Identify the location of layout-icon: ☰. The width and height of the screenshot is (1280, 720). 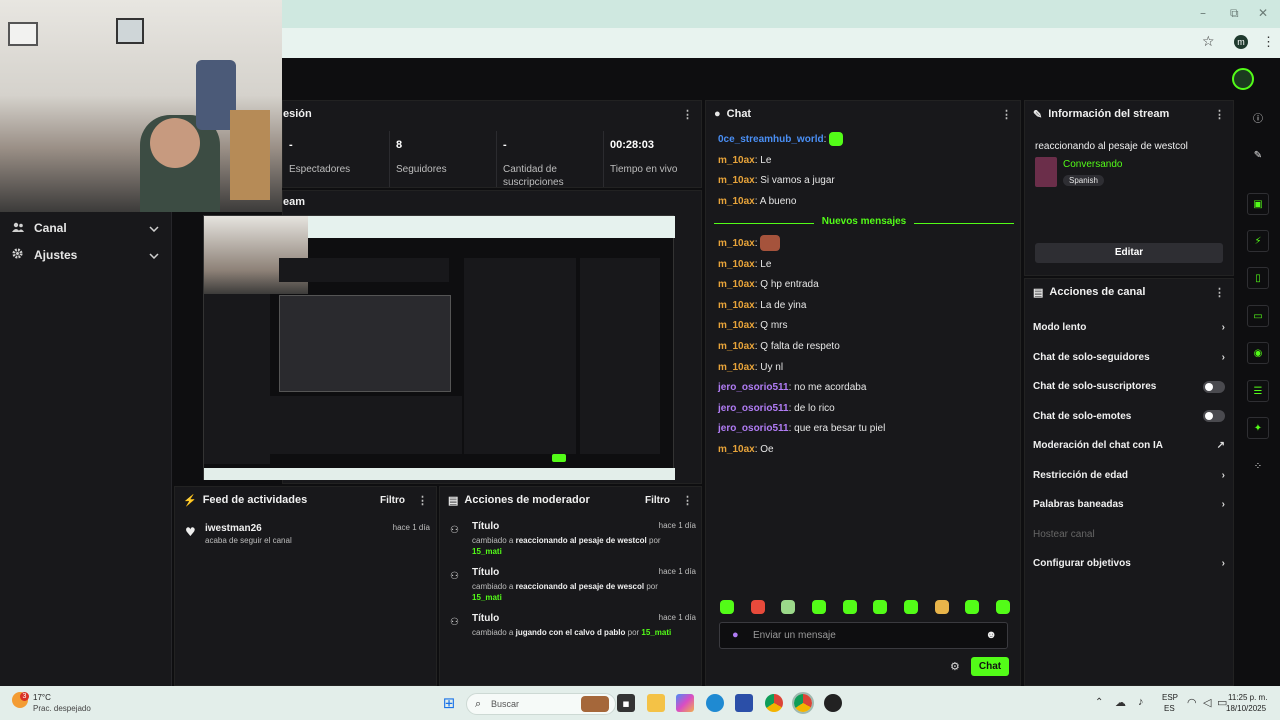
(1258, 391).